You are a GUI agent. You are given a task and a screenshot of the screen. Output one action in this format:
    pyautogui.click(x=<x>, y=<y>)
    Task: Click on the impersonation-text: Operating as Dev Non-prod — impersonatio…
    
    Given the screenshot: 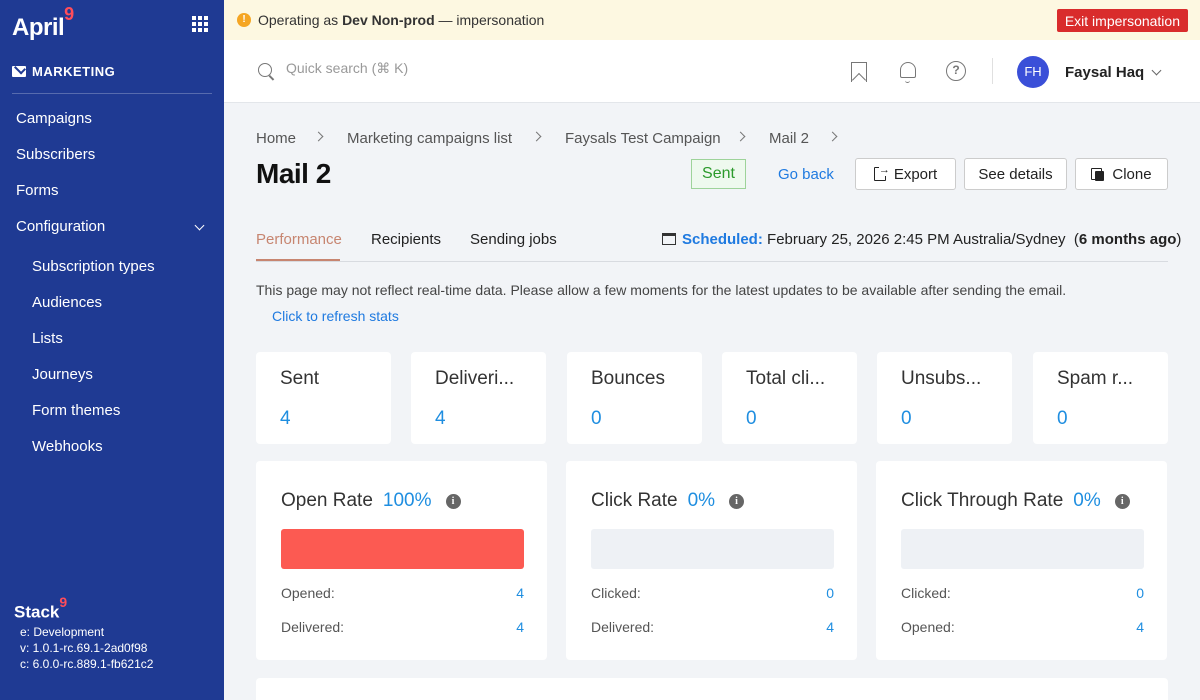 What is the action you would take?
    pyautogui.click(x=401, y=20)
    